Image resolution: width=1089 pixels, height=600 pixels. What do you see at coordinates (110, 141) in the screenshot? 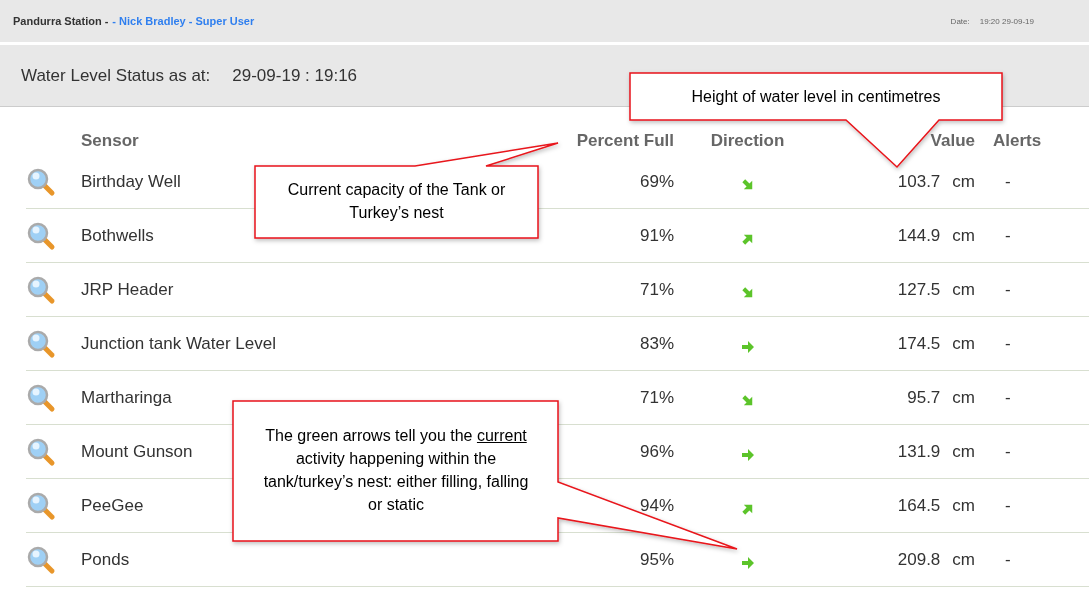
I see `column-header: Sensor` at bounding box center [110, 141].